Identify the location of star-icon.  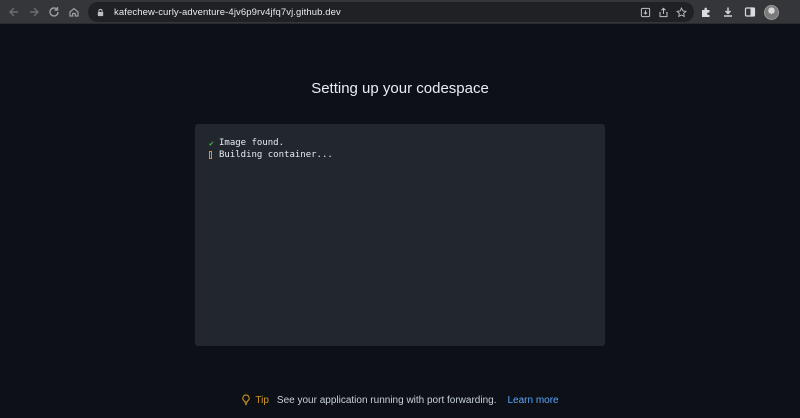
(681, 12).